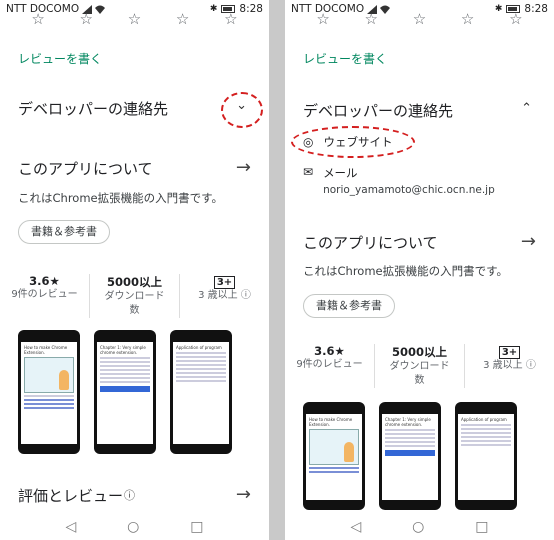 The height and width of the screenshot is (540, 554). Describe the element at coordinates (340, 173) in the screenshot. I see `email-label: メール` at that location.